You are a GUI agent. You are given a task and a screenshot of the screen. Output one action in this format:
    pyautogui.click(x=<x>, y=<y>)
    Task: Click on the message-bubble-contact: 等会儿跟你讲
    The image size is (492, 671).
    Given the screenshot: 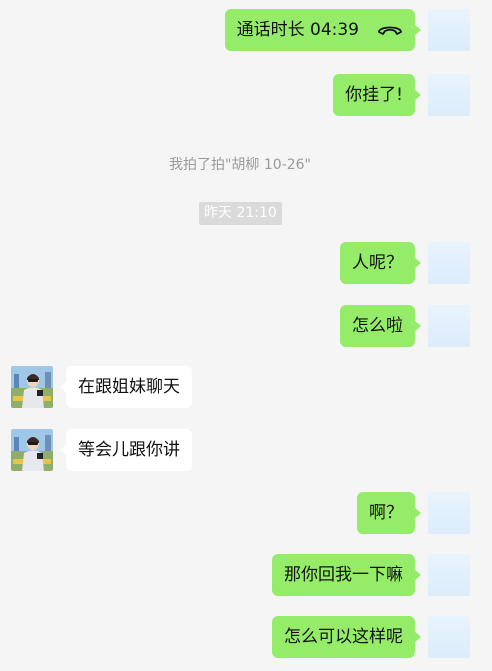 What is the action you would take?
    pyautogui.click(x=126, y=450)
    